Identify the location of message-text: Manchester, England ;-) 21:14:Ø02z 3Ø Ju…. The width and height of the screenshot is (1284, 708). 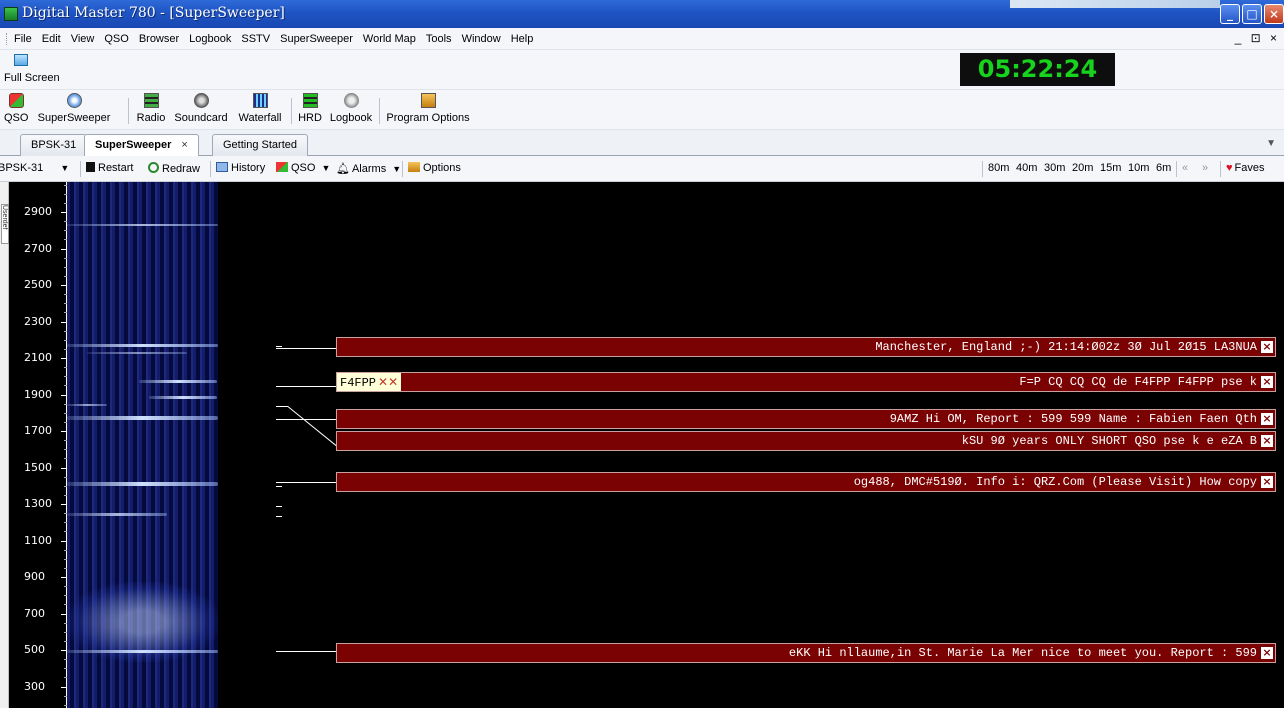
(1066, 347).